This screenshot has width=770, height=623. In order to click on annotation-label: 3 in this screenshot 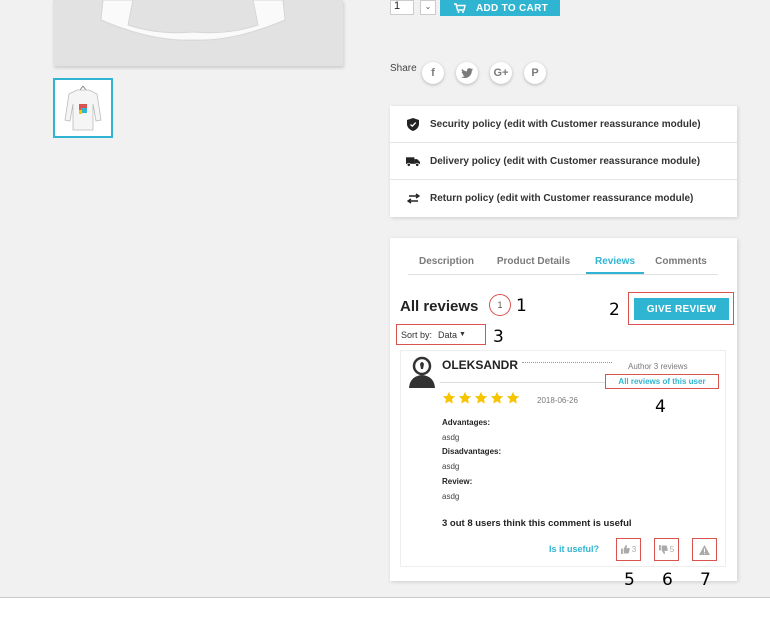, I will do `click(498, 337)`.